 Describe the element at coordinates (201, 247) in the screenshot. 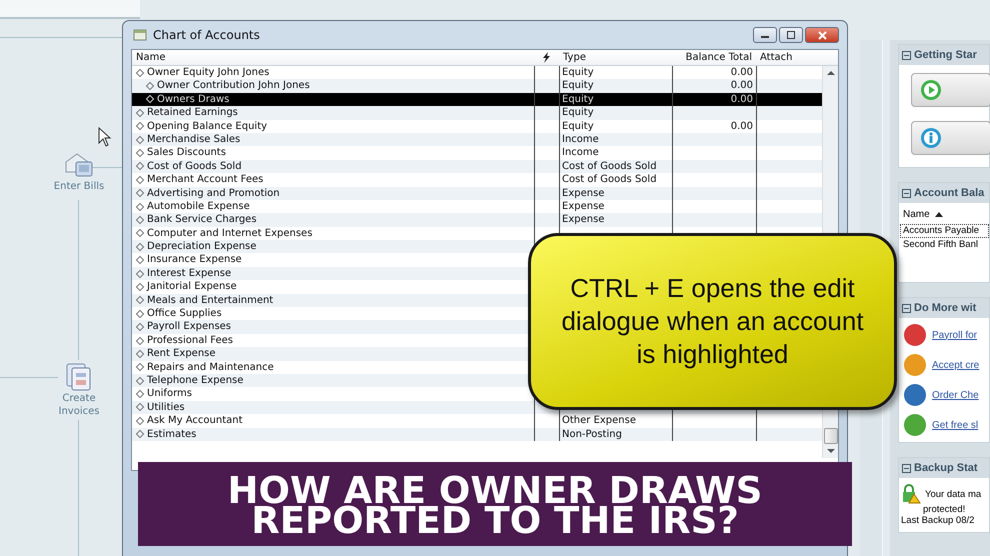

I see `account-name: Depreciation Expense` at that location.